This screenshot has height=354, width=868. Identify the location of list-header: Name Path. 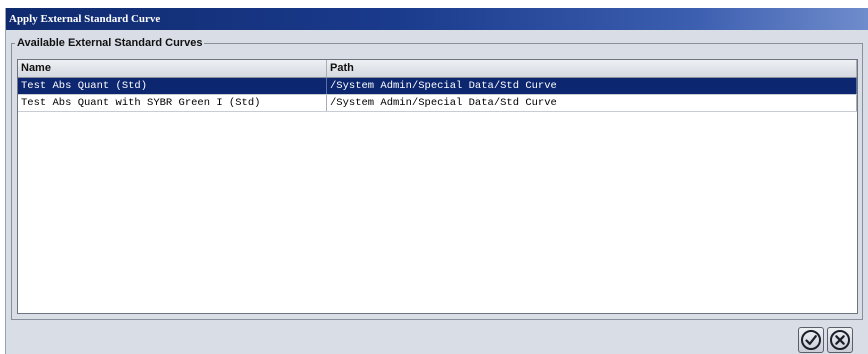
(437, 69).